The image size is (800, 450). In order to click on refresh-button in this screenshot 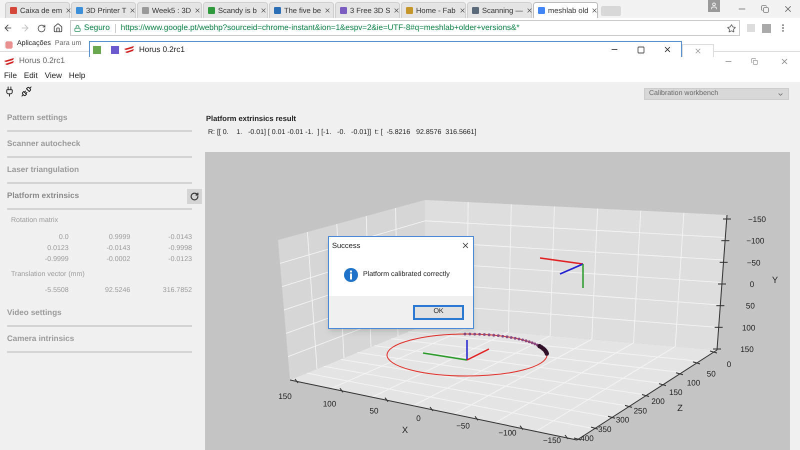, I will do `click(194, 196)`.